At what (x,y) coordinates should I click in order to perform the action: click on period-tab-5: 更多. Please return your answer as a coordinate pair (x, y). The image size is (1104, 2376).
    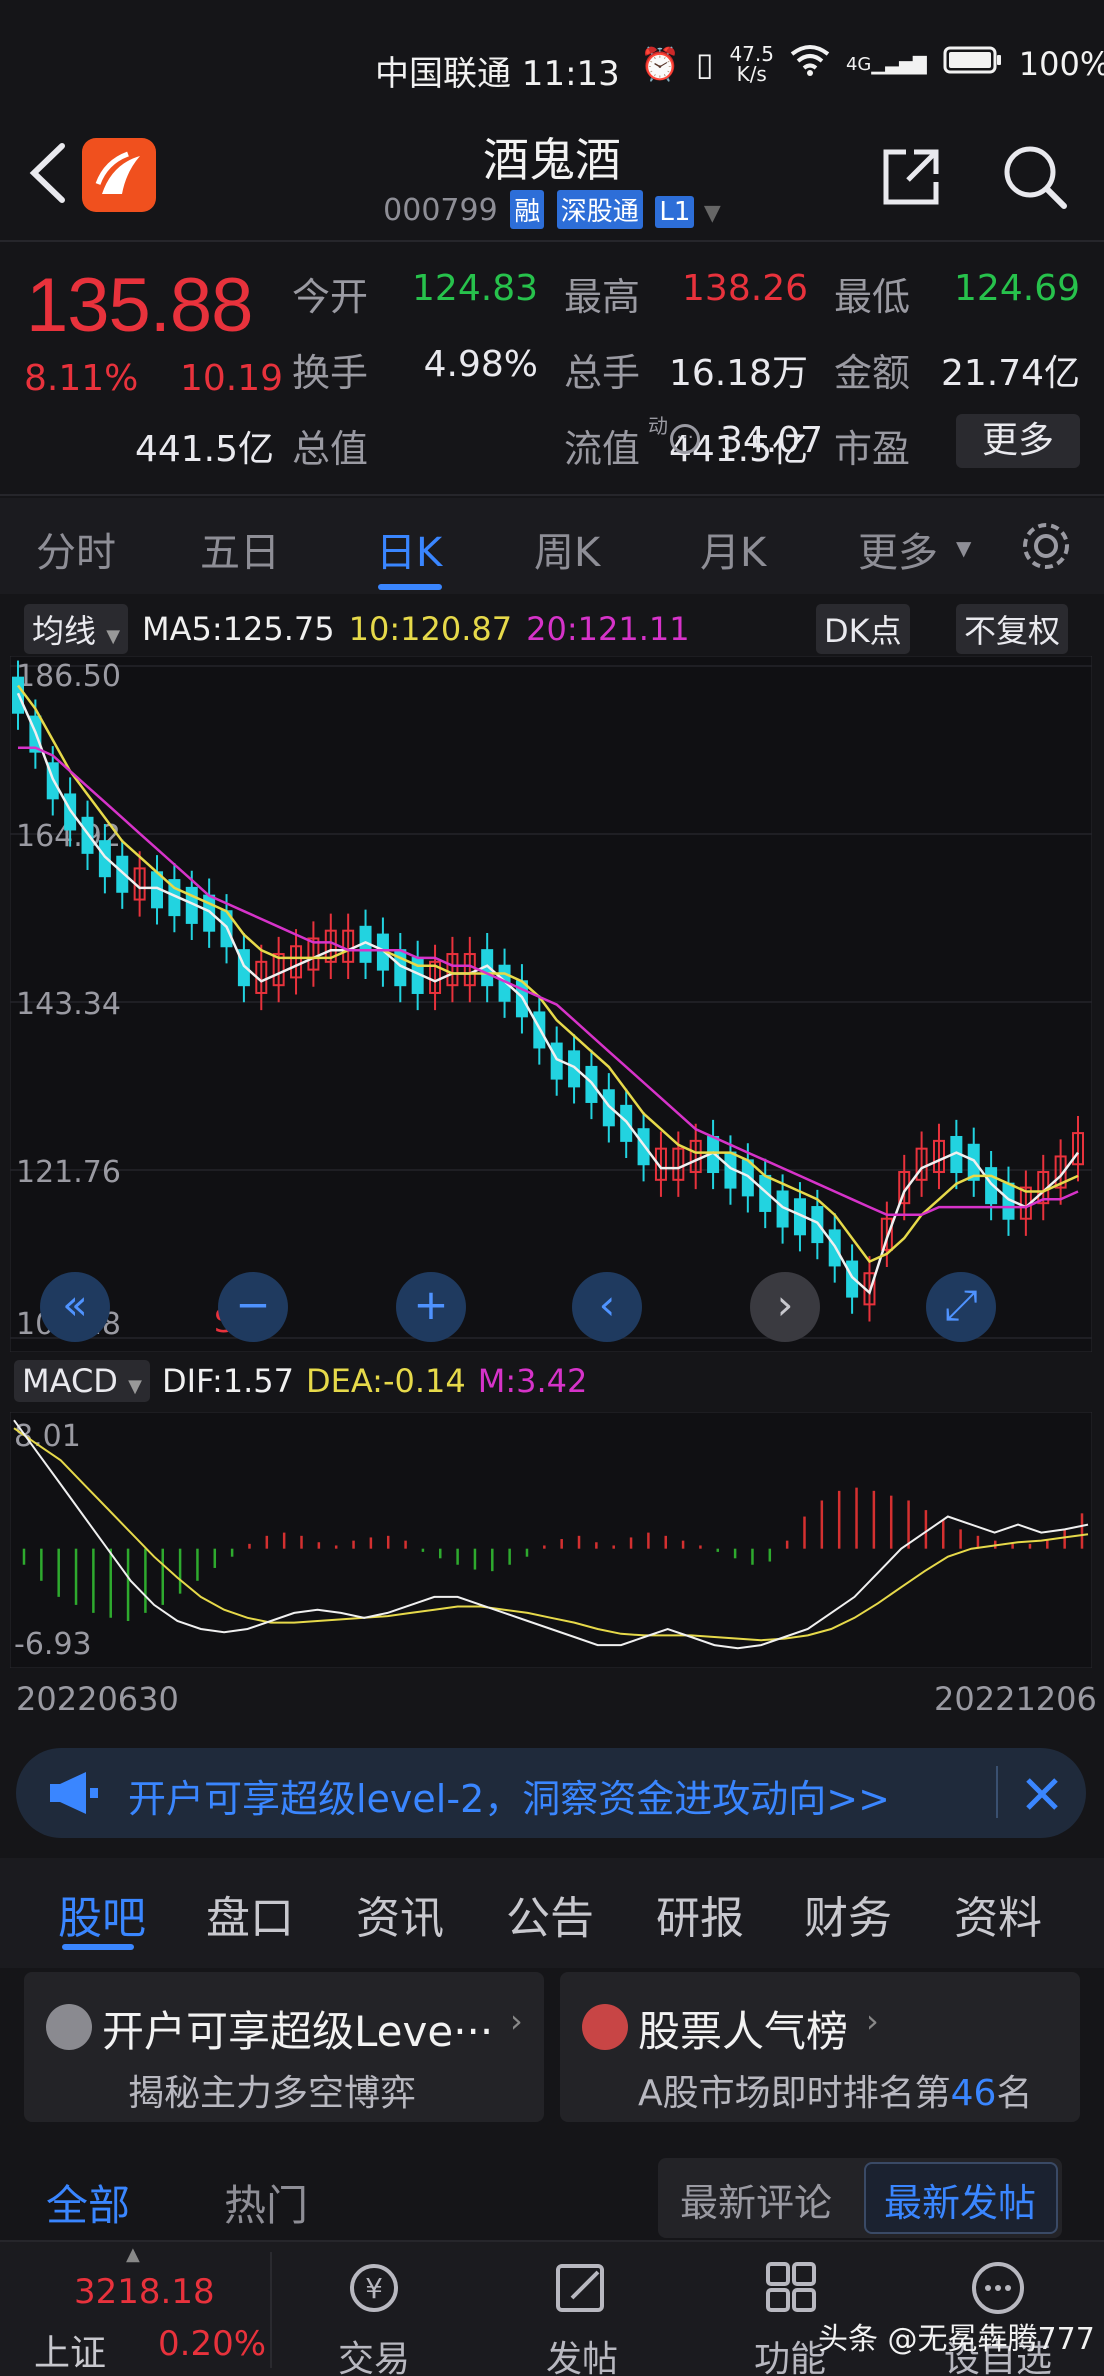
    Looking at the image, I should click on (898, 549).